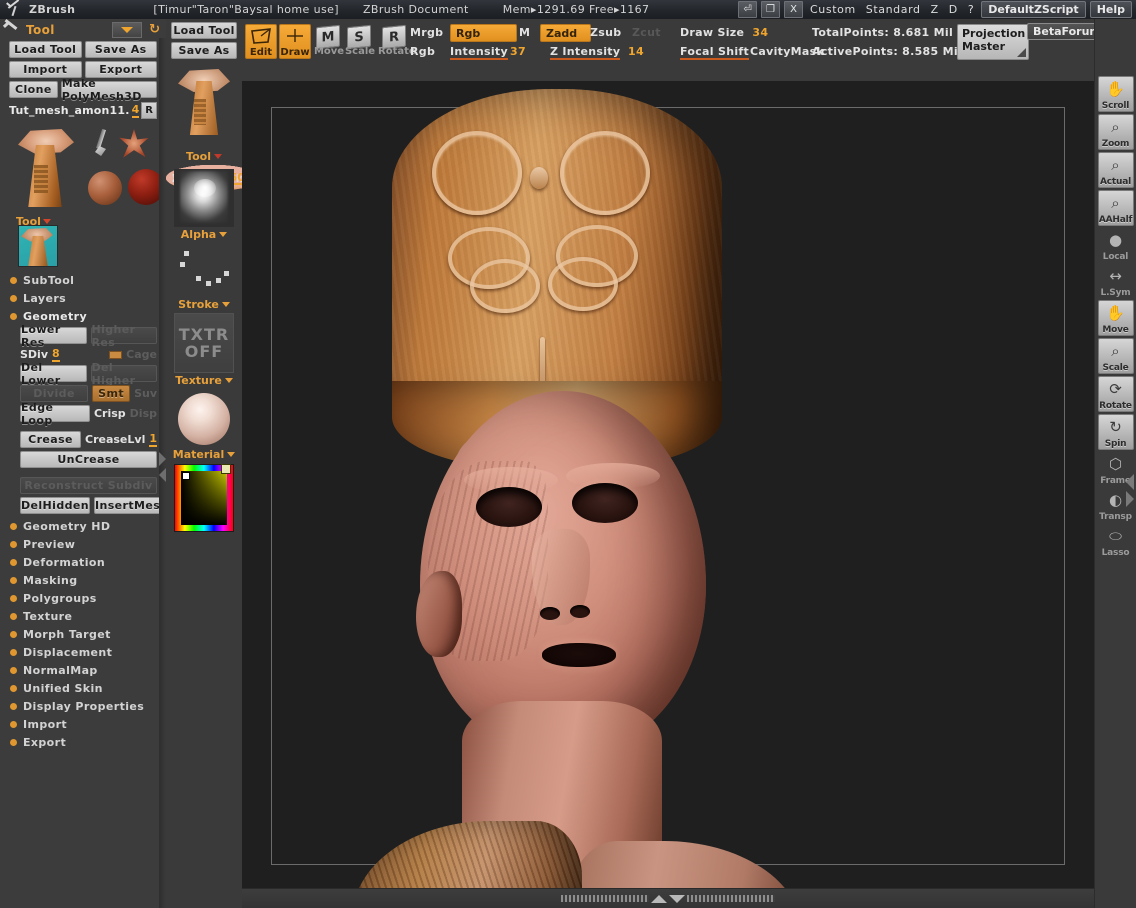  What do you see at coordinates (1116, 245) in the screenshot?
I see `nav-button-local: ● Local` at bounding box center [1116, 245].